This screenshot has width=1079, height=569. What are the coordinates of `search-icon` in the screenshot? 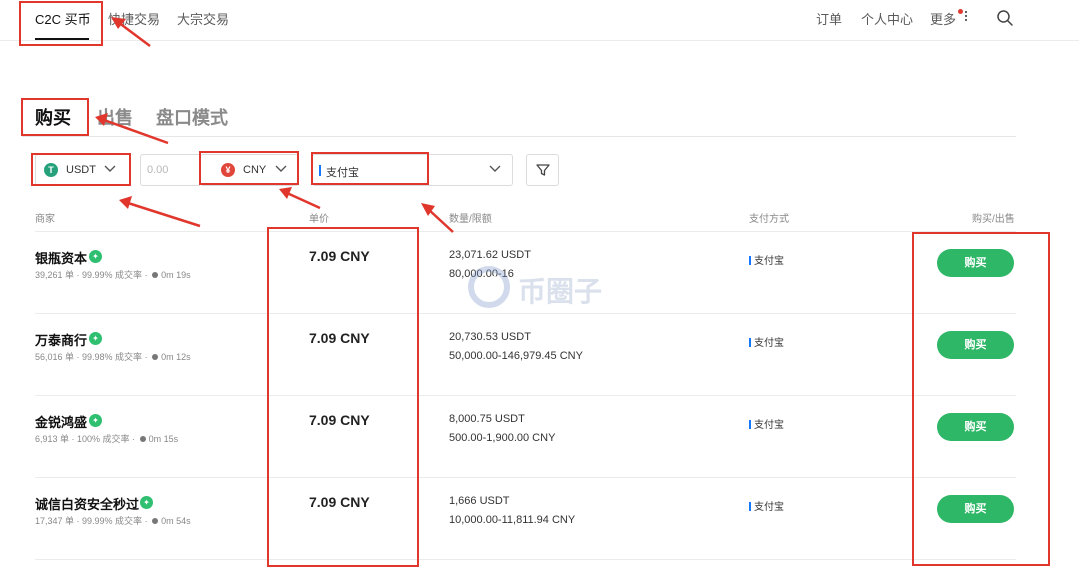 It's located at (1005, 18).